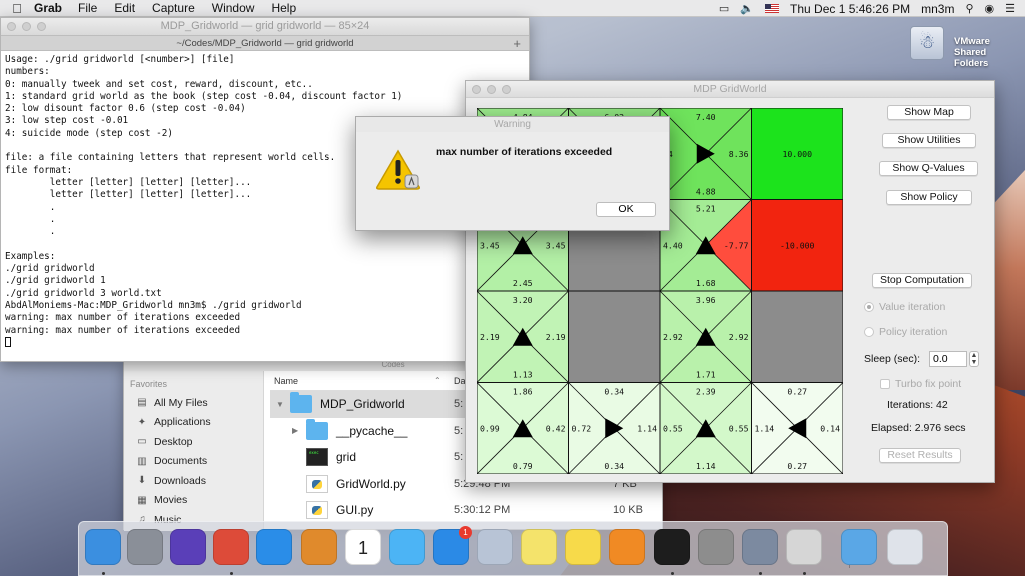  What do you see at coordinates (355, 510) in the screenshot?
I see `file-name: GUI.py` at bounding box center [355, 510].